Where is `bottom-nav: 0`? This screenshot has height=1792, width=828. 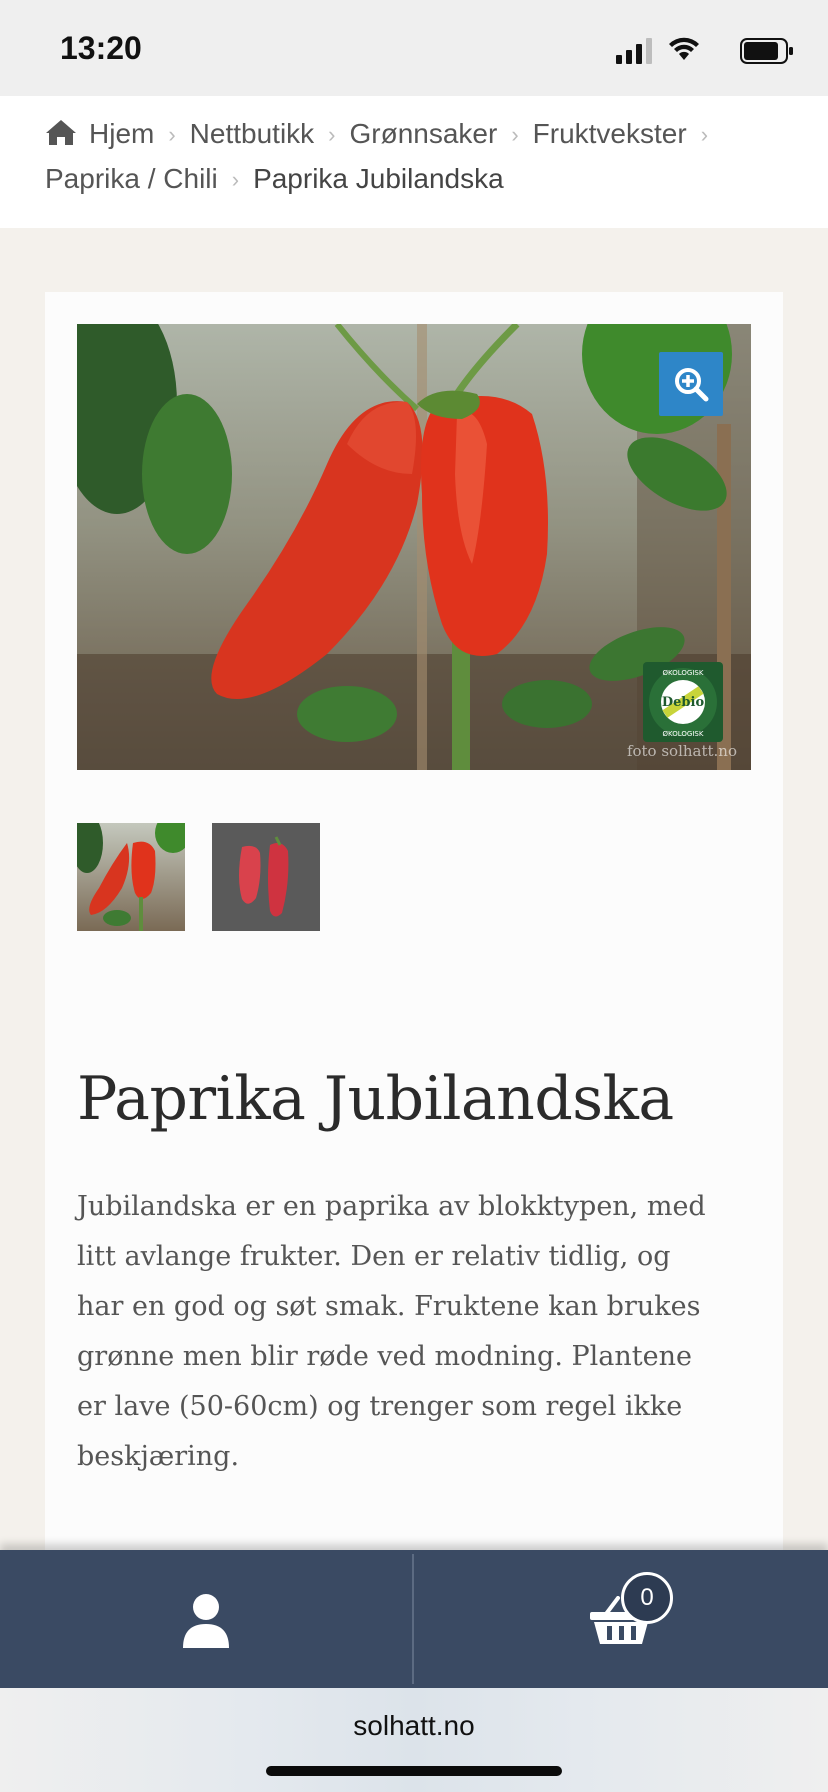 bottom-nav: 0 is located at coordinates (414, 1619).